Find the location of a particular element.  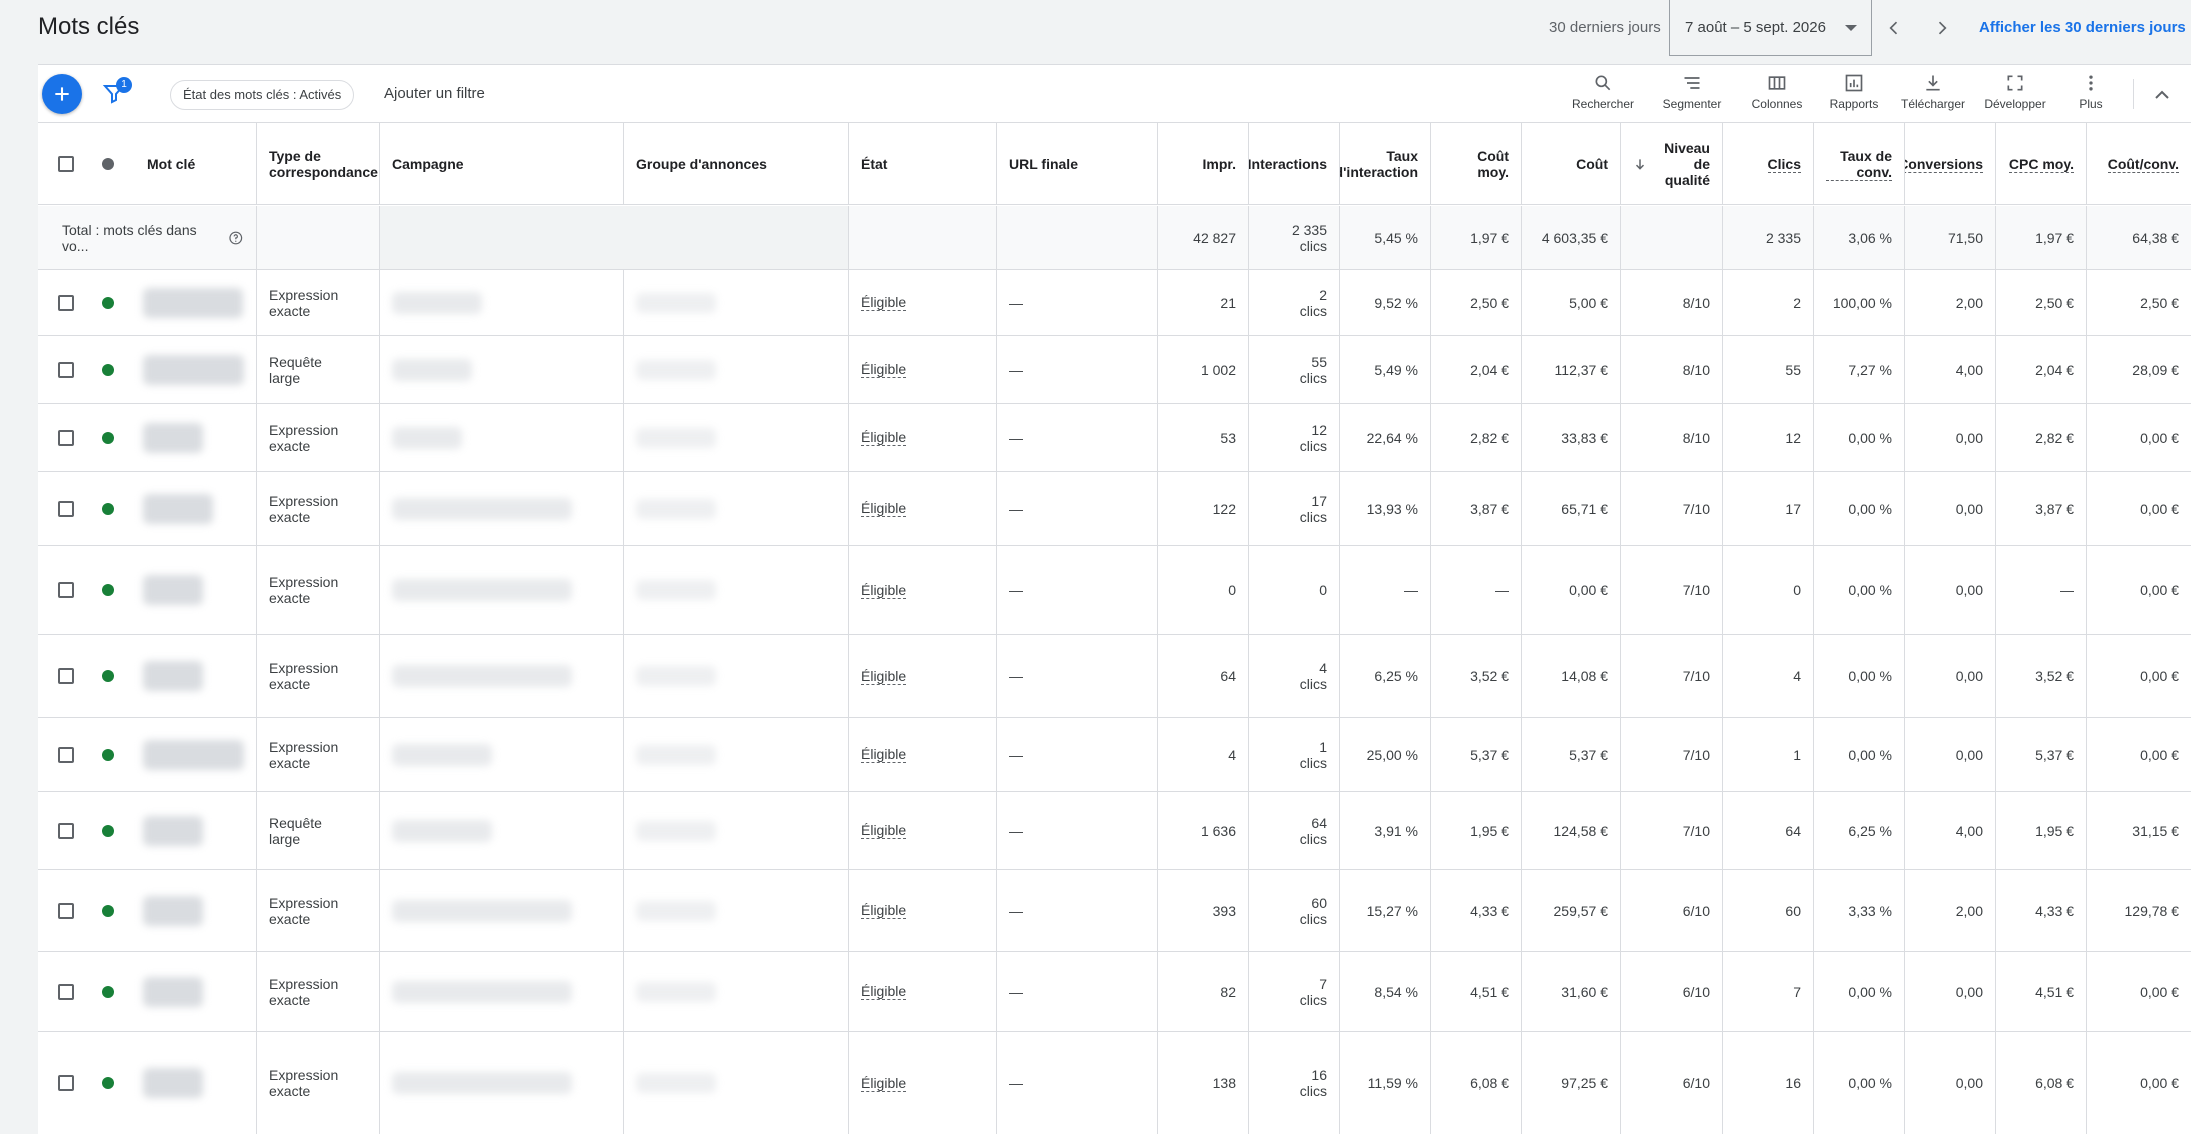

next-period-button is located at coordinates (1942, 28).